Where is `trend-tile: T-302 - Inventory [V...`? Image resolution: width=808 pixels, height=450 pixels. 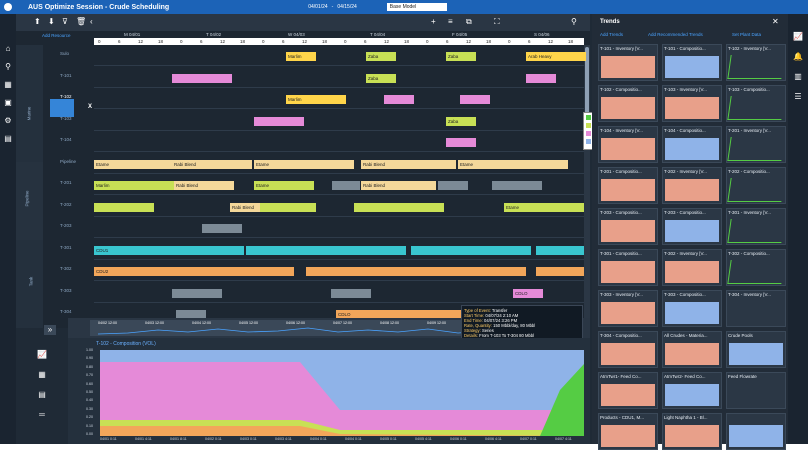
trend-tile: T-302 - Inventory [V... is located at coordinates (692, 267).